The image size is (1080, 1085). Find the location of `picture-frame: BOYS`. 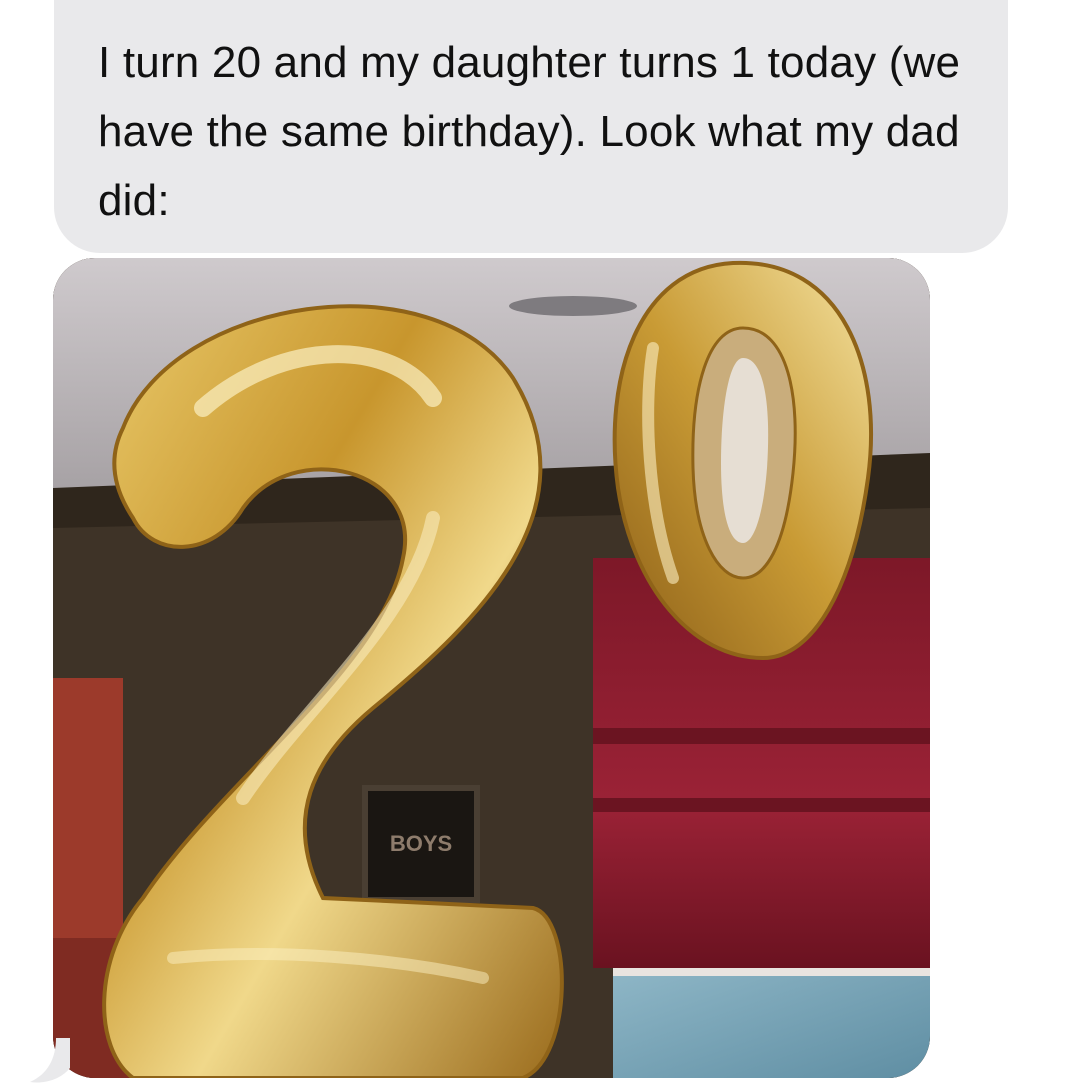

picture-frame: BOYS is located at coordinates (421, 844).